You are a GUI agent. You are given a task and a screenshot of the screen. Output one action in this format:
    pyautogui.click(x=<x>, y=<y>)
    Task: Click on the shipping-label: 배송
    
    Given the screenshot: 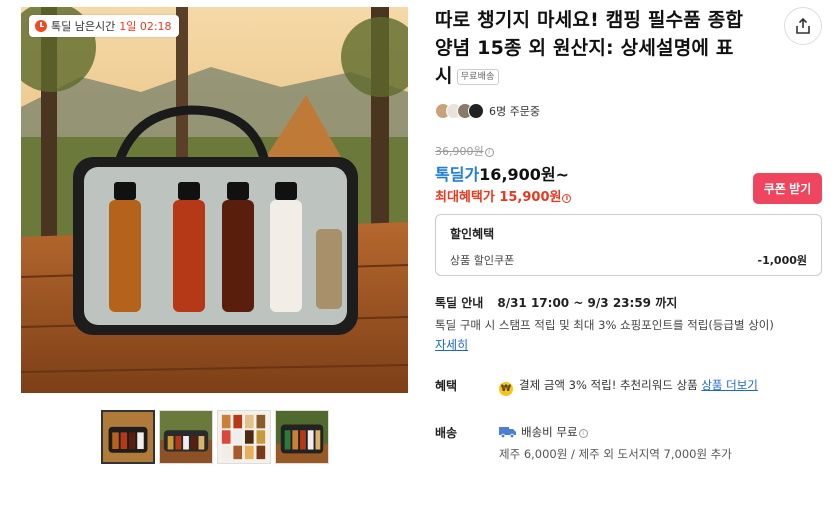 What is the action you would take?
    pyautogui.click(x=446, y=433)
    